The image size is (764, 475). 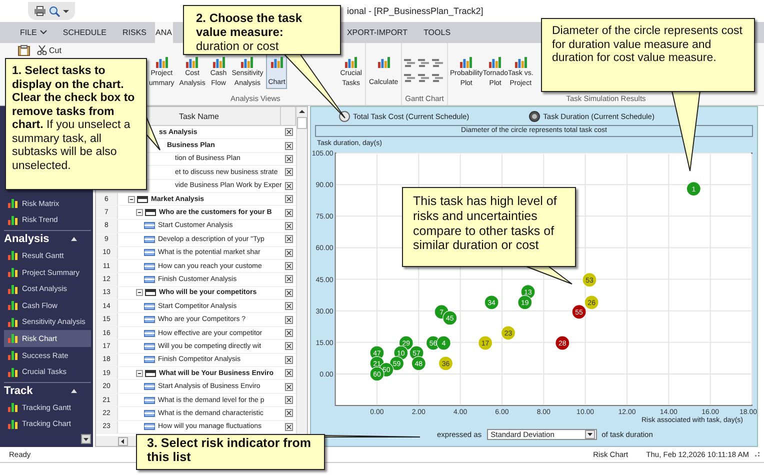 What do you see at coordinates (589, 434) in the screenshot?
I see `dropdown-arrow-icon` at bounding box center [589, 434].